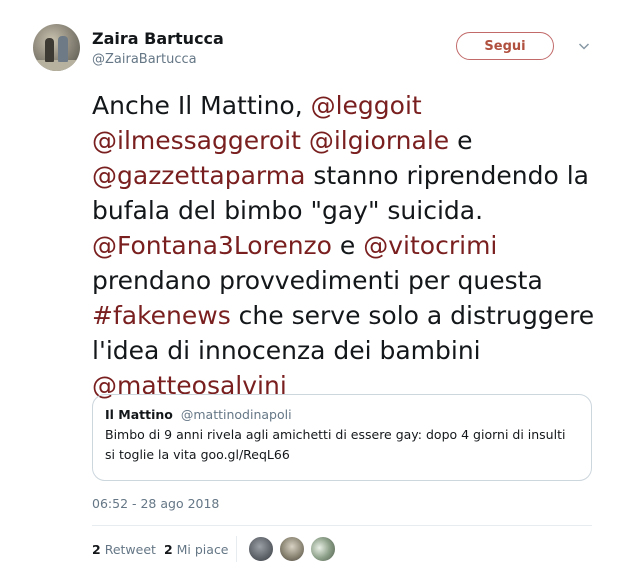  Describe the element at coordinates (305, 140) in the screenshot. I see `tweet-text-segment` at that location.